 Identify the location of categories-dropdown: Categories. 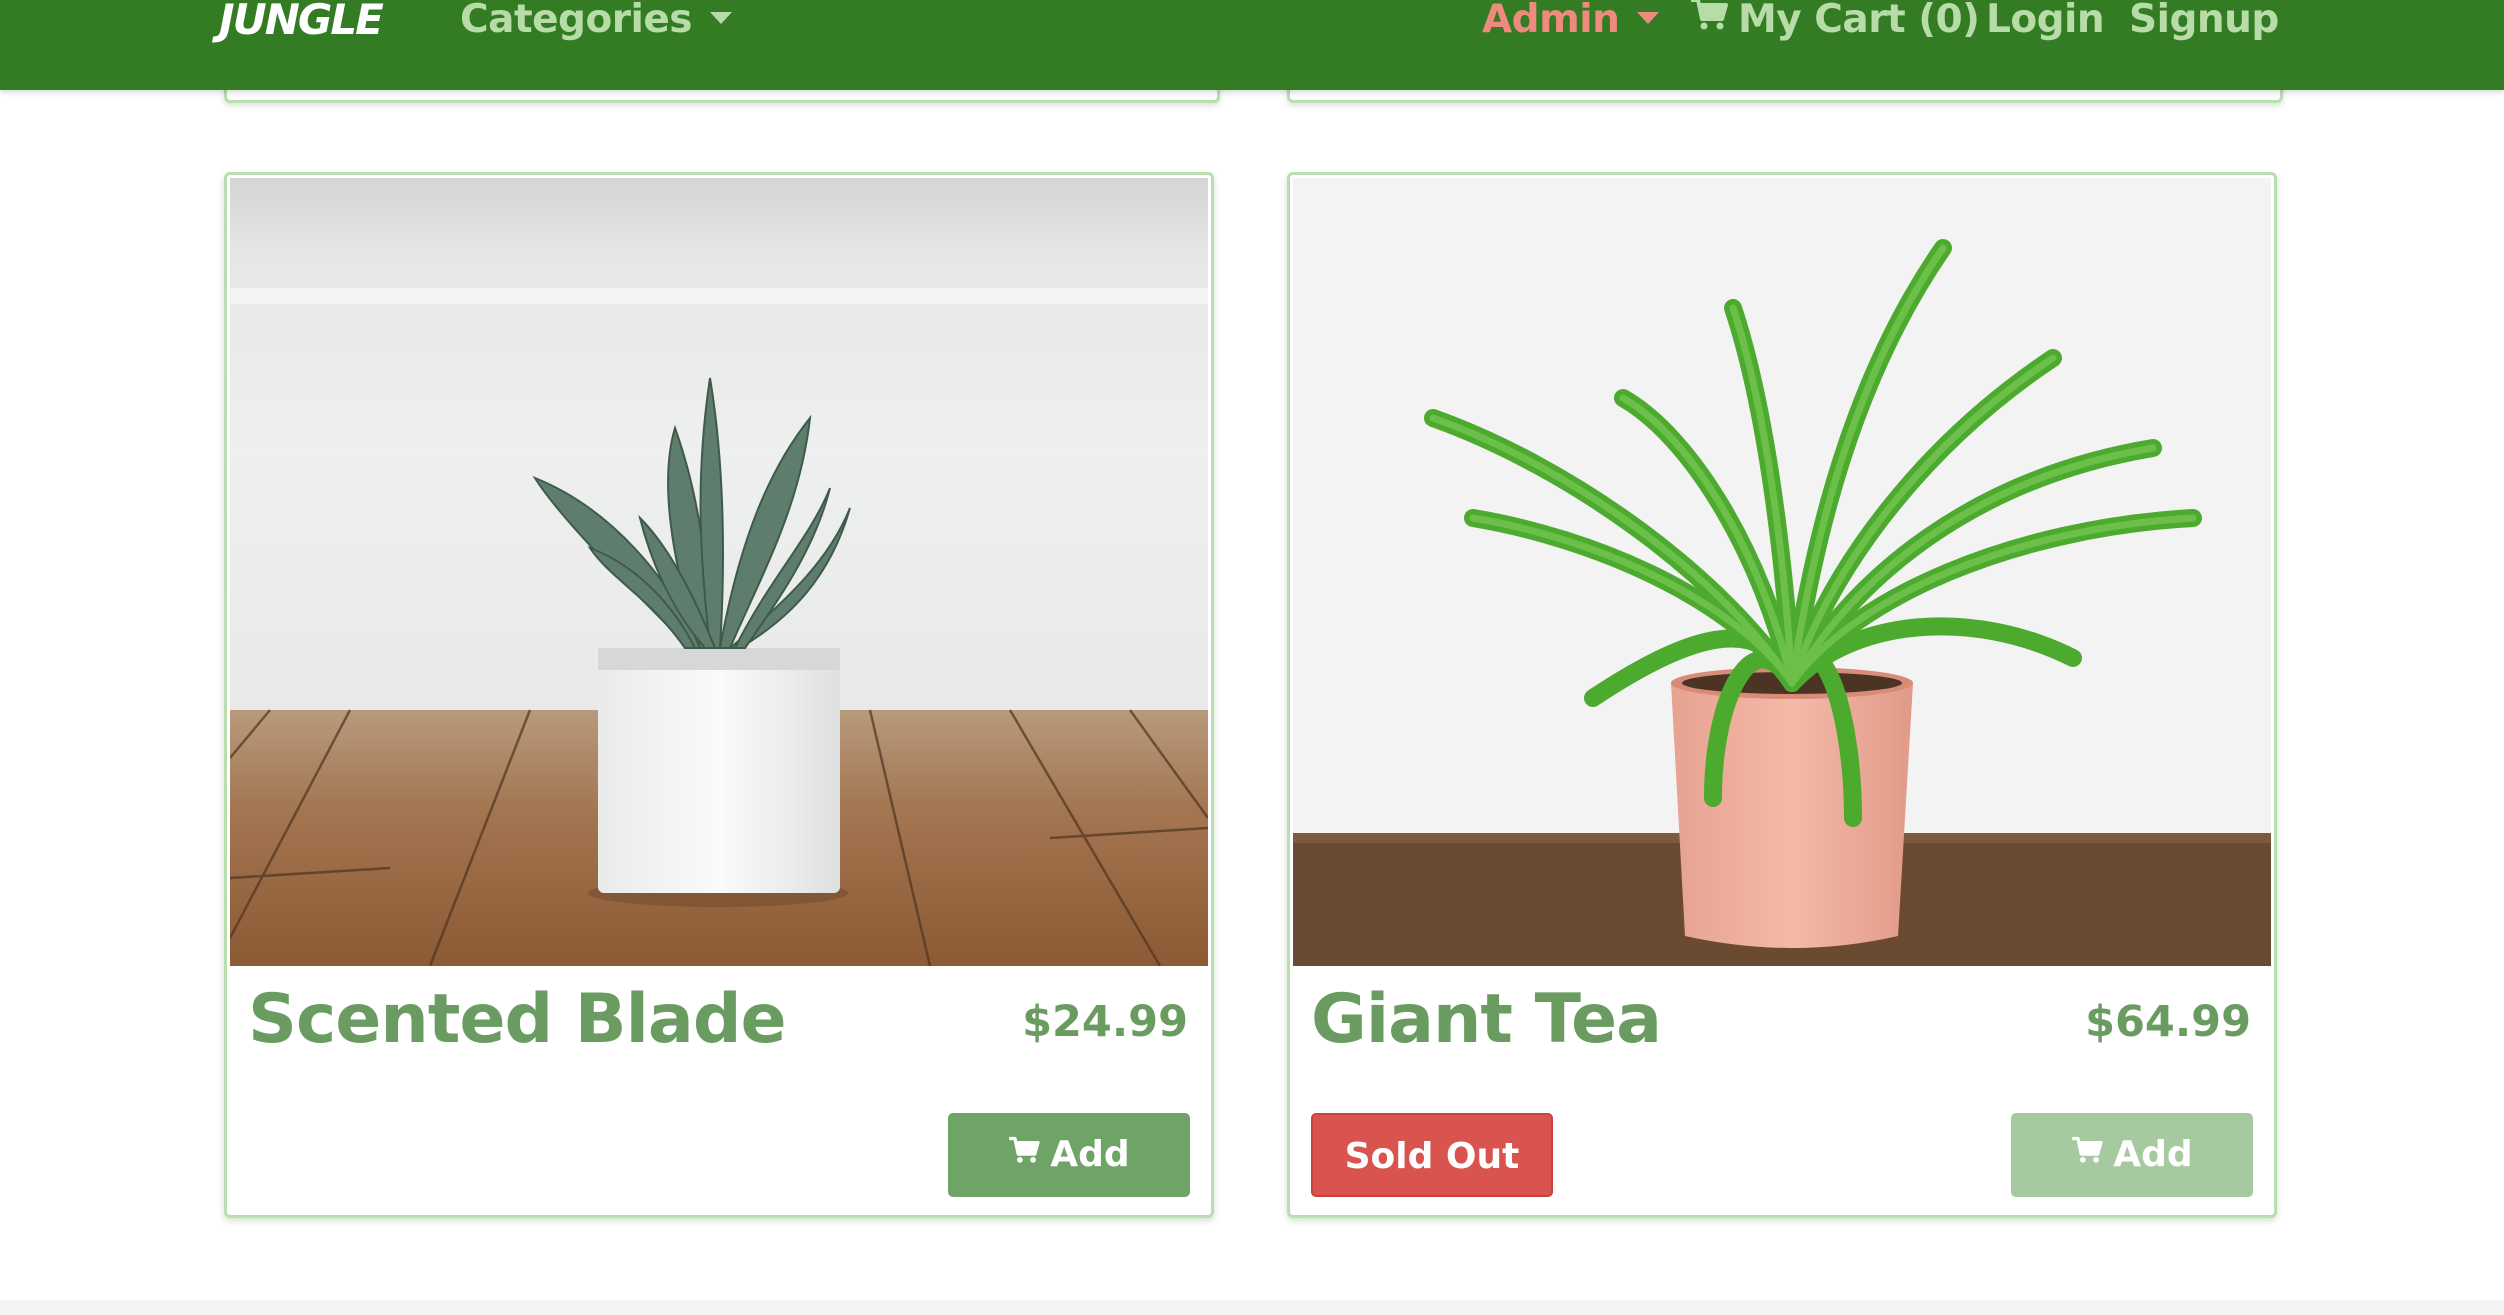
(596, 22).